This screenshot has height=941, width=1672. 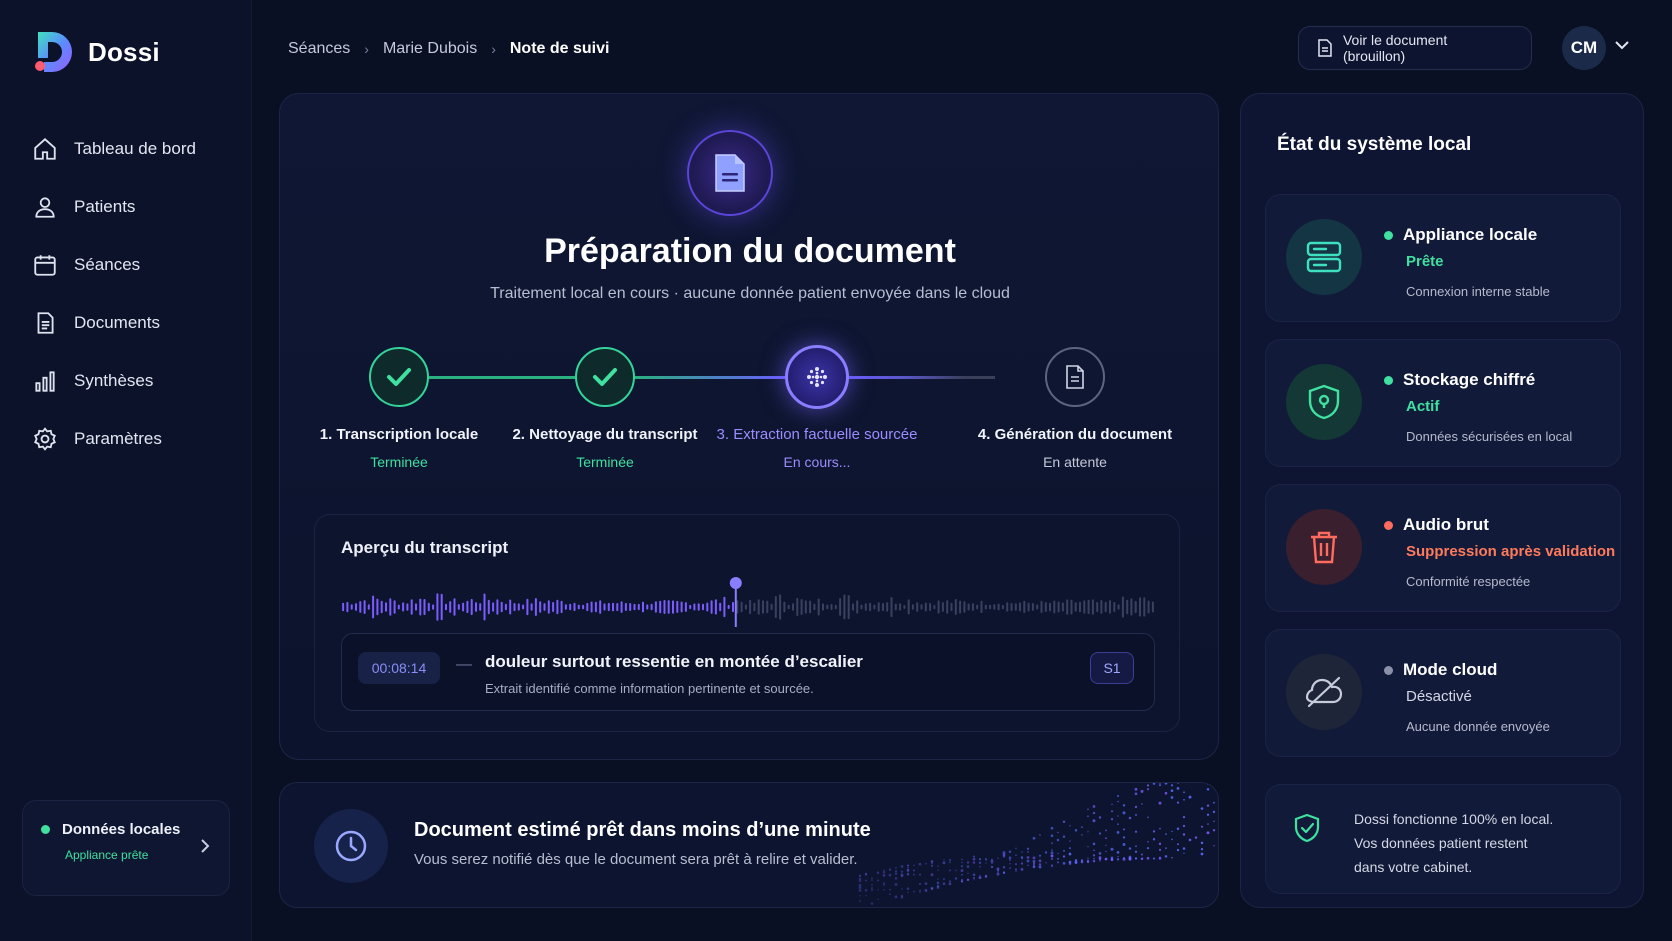 What do you see at coordinates (399, 668) in the screenshot?
I see `segment-timestamp: 00:08:14` at bounding box center [399, 668].